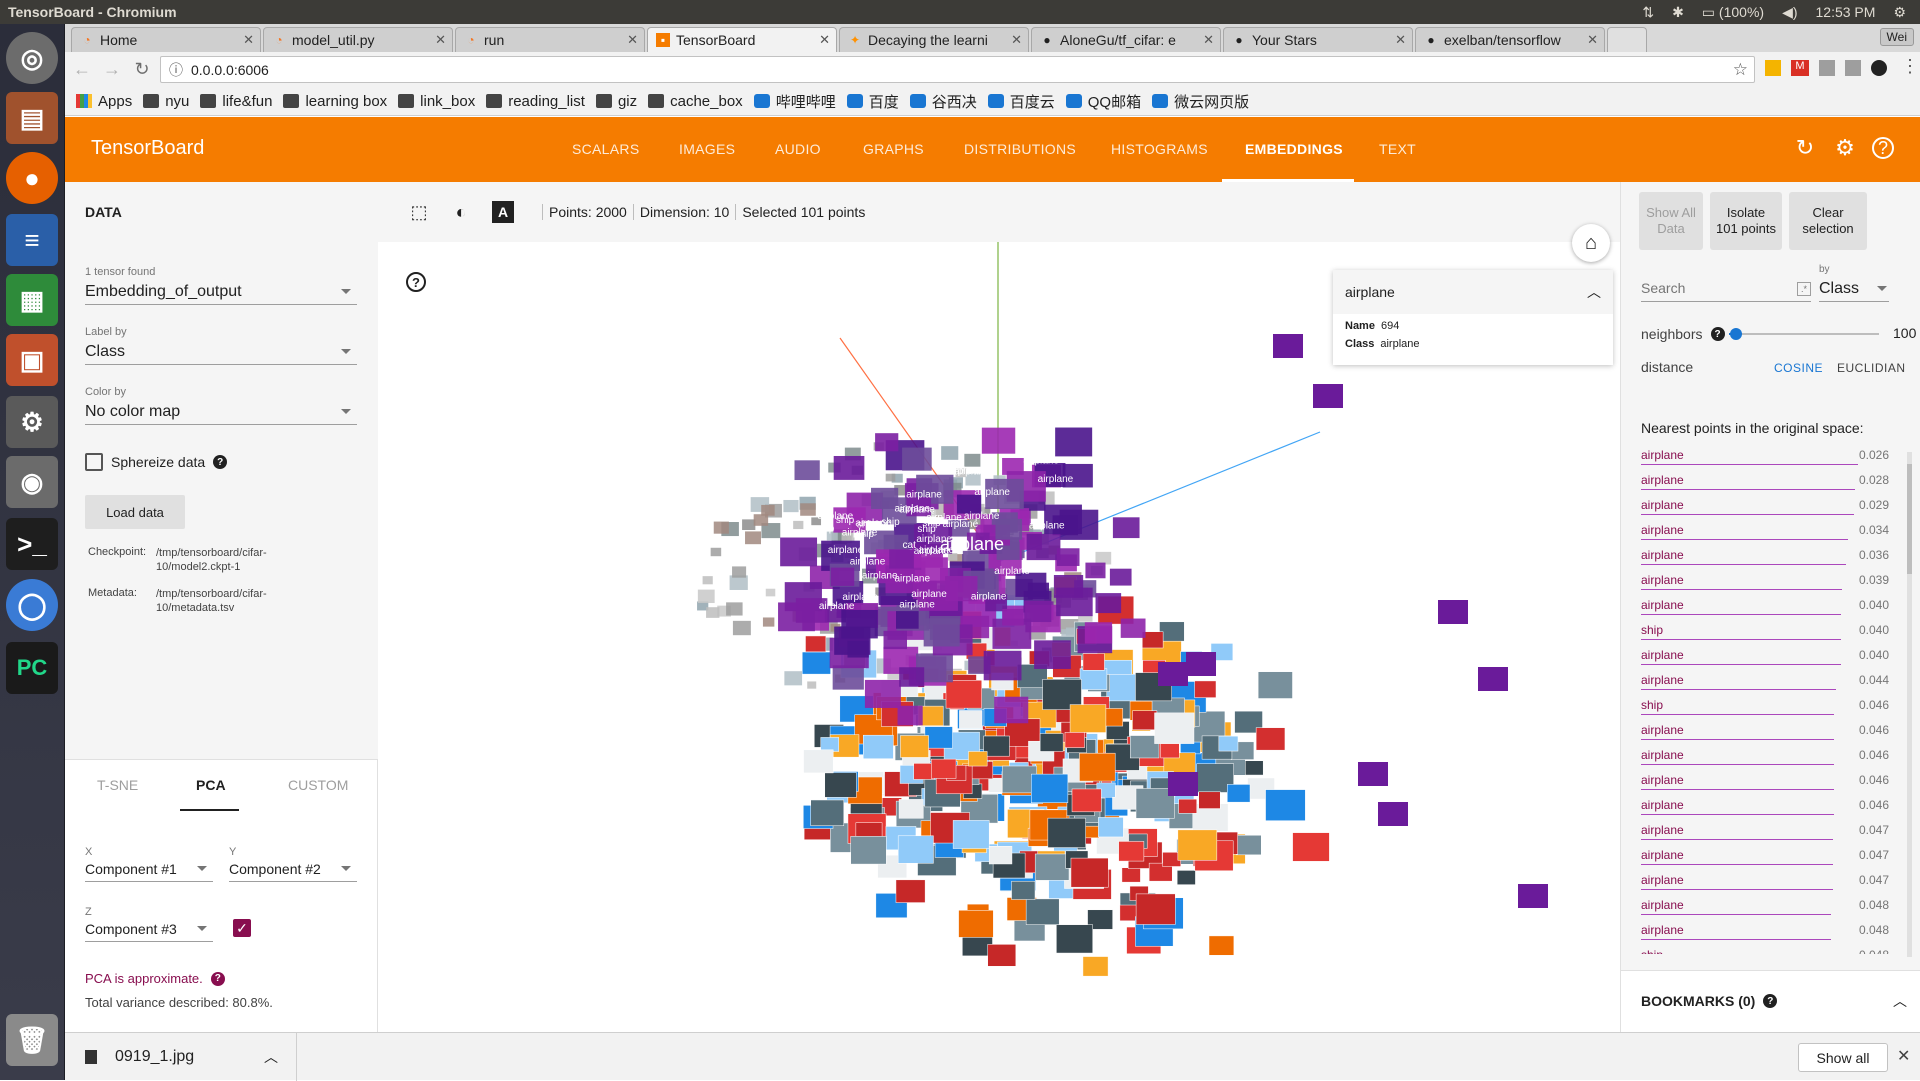 Image resolution: width=1920 pixels, height=1081 pixels. What do you see at coordinates (436, 101) in the screenshot?
I see `bookmark-folder: link_box` at bounding box center [436, 101].